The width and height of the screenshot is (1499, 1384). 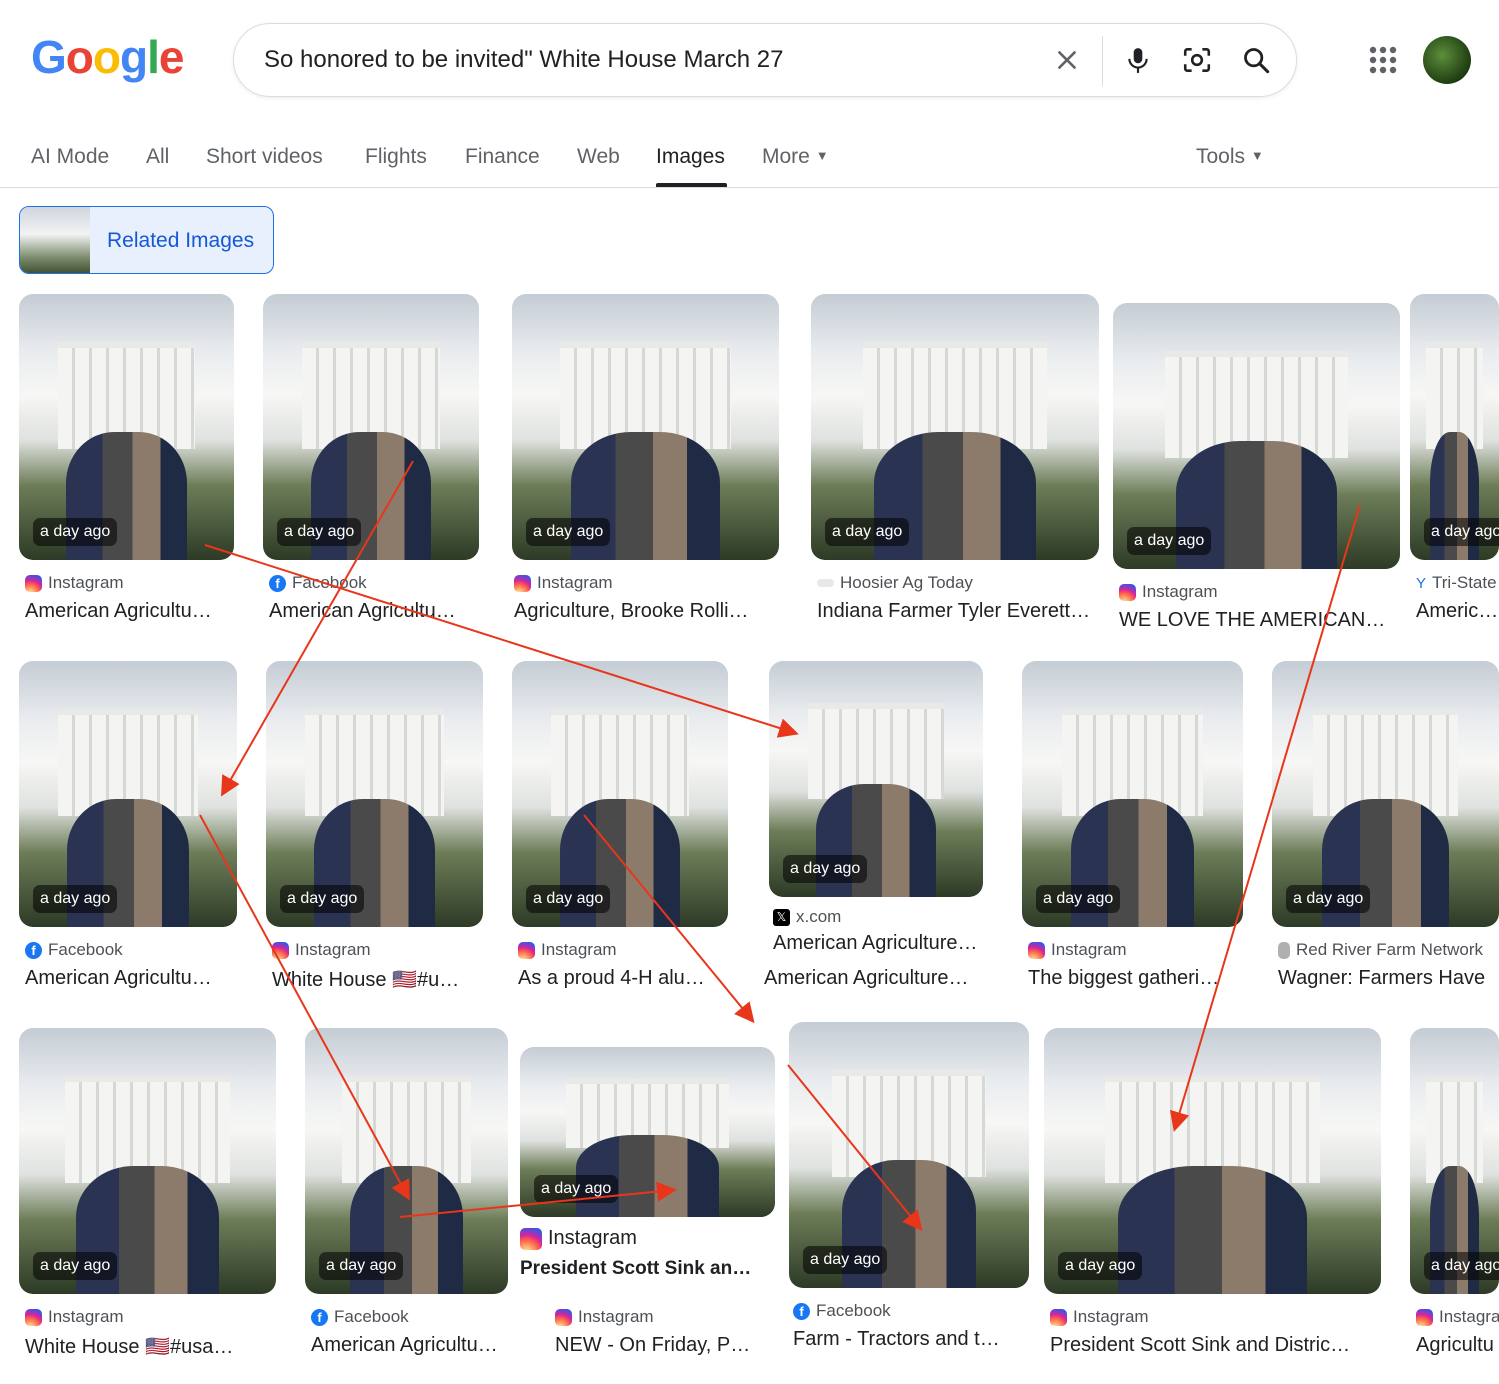 I want to click on hoosier-icon, so click(x=825, y=583).